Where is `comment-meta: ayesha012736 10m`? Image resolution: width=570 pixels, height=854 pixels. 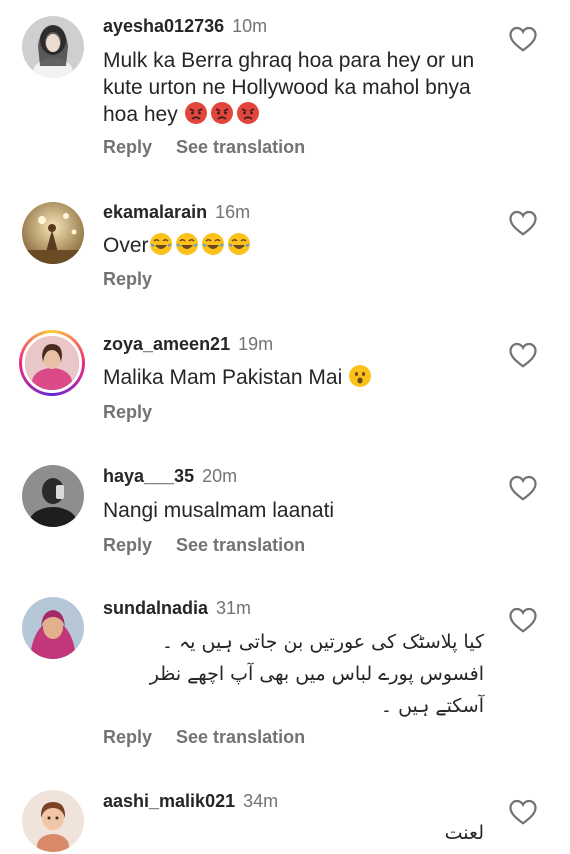 comment-meta: ayesha012736 10m is located at coordinates (185, 26).